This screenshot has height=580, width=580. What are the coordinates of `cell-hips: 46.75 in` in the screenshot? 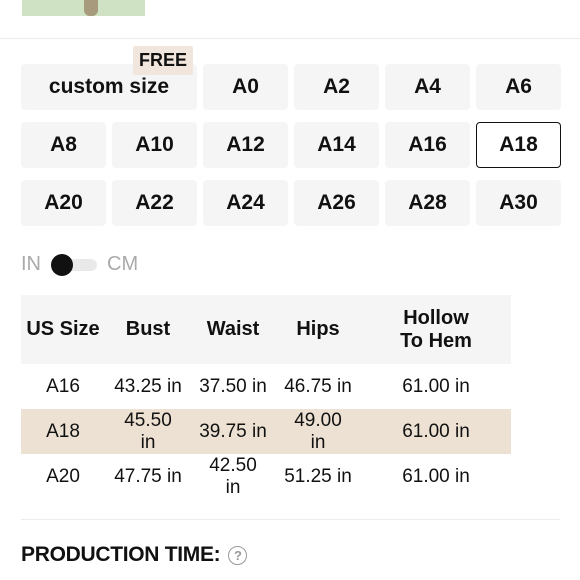 It's located at (318, 386).